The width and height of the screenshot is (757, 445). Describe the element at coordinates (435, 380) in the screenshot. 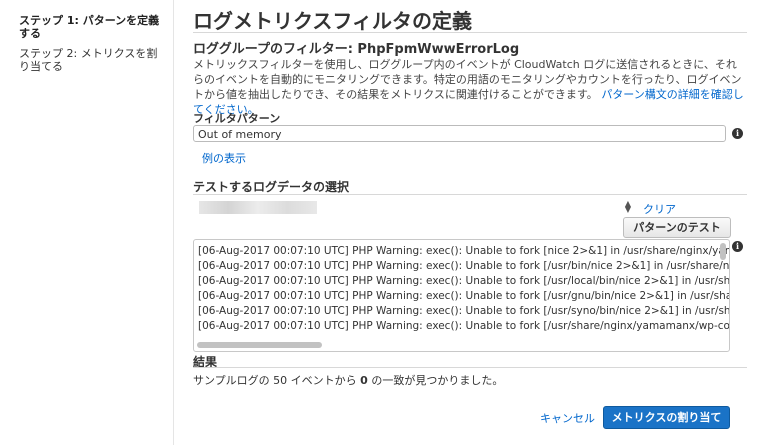

I see `results-suffix: の一致が見つかりました。` at that location.